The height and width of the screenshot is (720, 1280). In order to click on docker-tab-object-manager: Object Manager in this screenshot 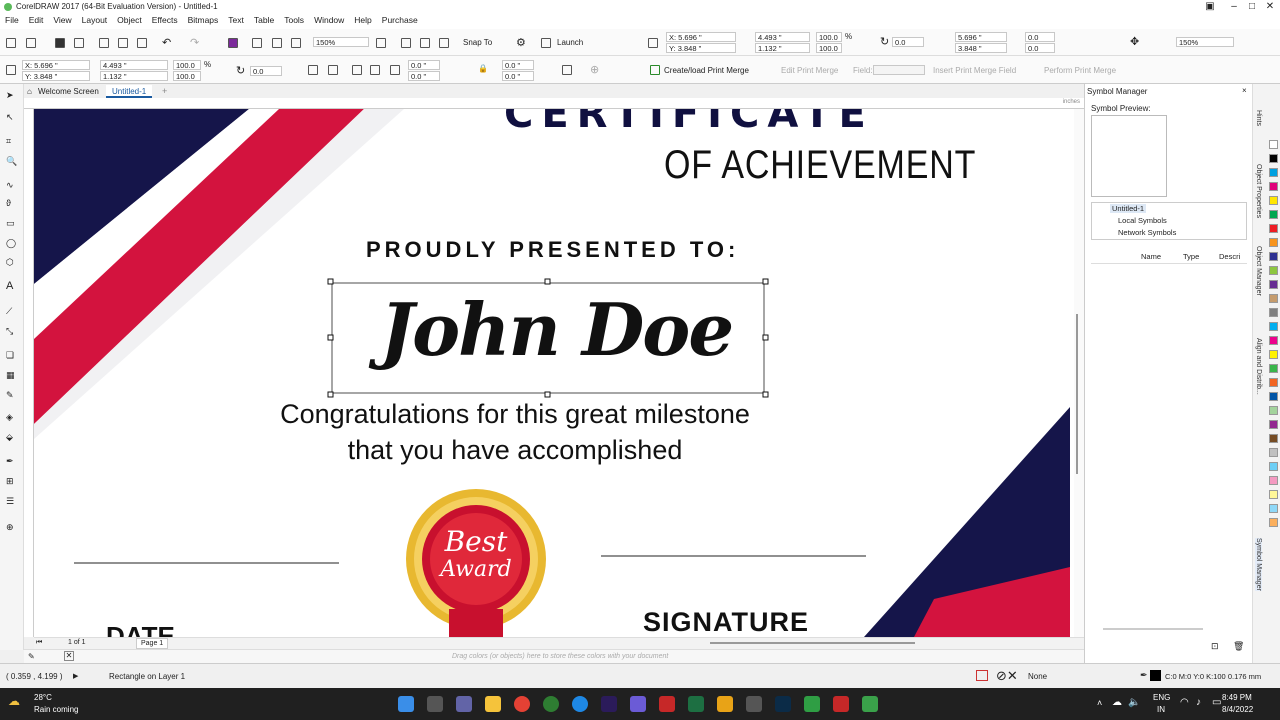, I will do `click(1258, 271)`.